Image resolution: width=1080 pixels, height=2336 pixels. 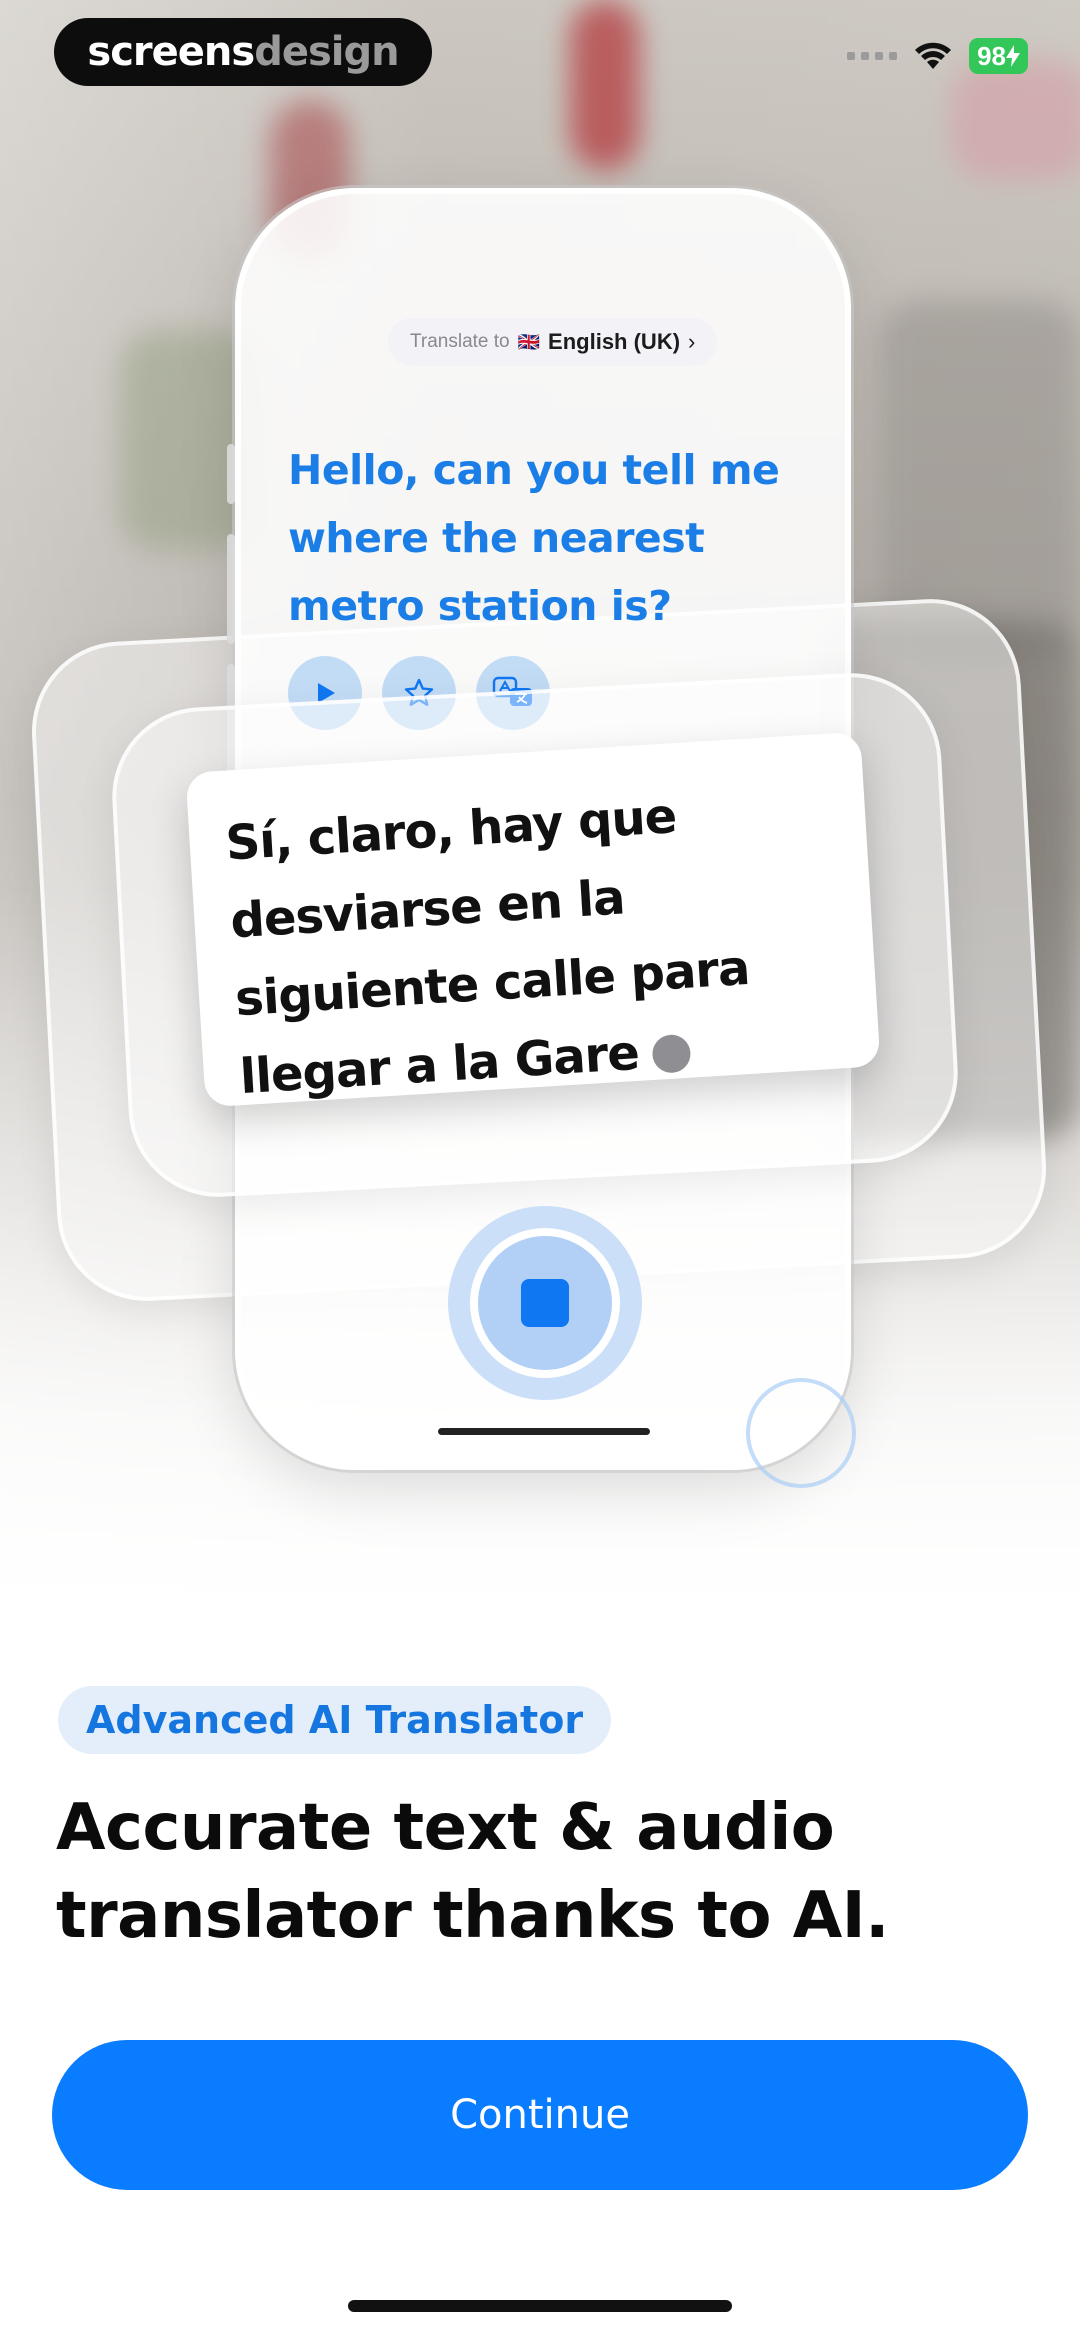 What do you see at coordinates (933, 55) in the screenshot?
I see `wifi-icon` at bounding box center [933, 55].